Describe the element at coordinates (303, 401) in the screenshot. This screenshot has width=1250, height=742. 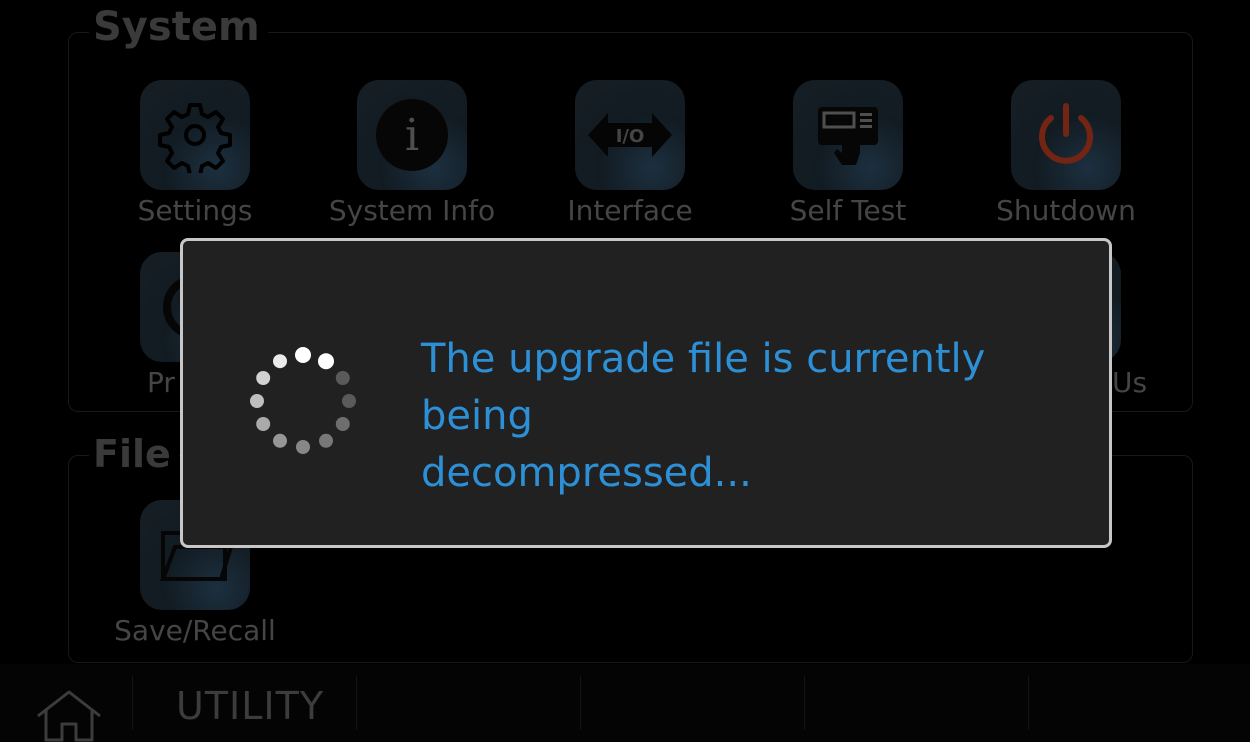
I see `loading-spinner-icon` at that location.